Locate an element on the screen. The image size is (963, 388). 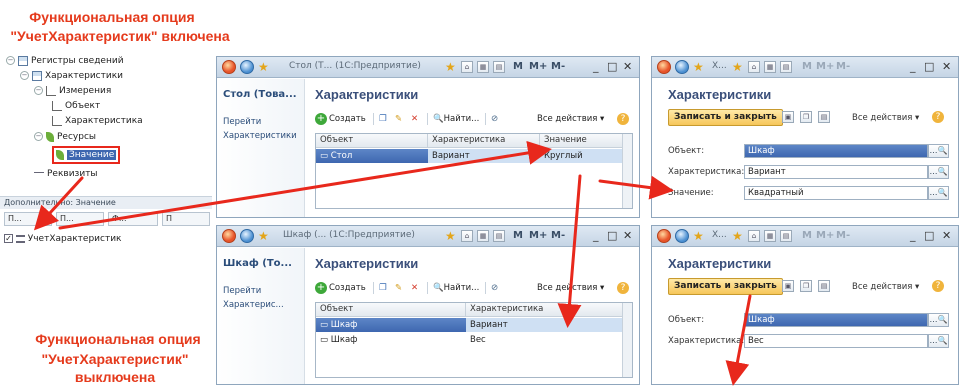
arrow-to-value-column is located at coordinates (305, 185).